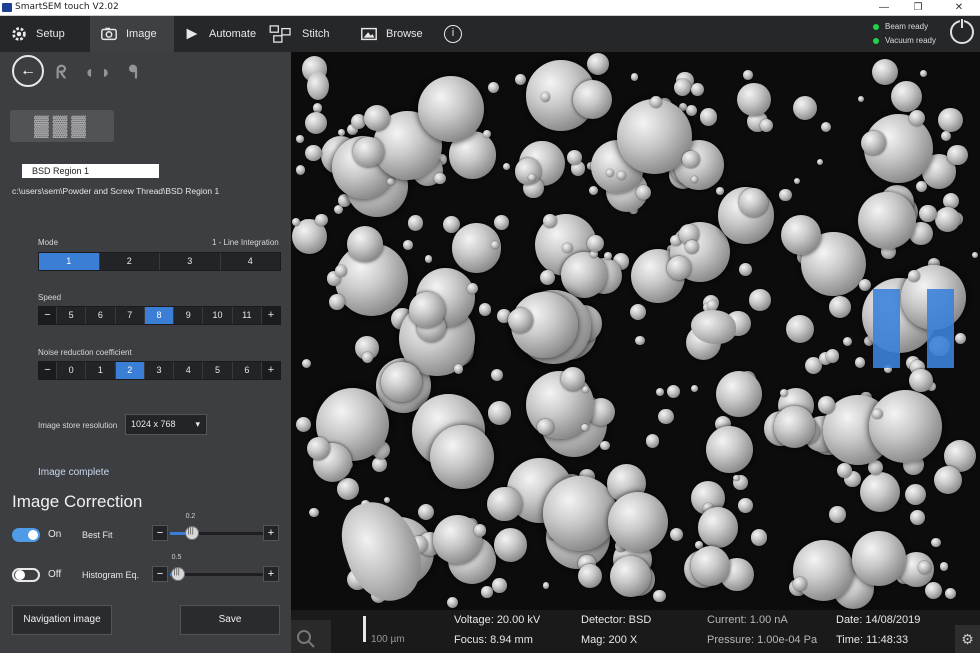 The width and height of the screenshot is (980, 653). What do you see at coordinates (28, 71) in the screenshot?
I see `back-arrow-icon: ←` at bounding box center [28, 71].